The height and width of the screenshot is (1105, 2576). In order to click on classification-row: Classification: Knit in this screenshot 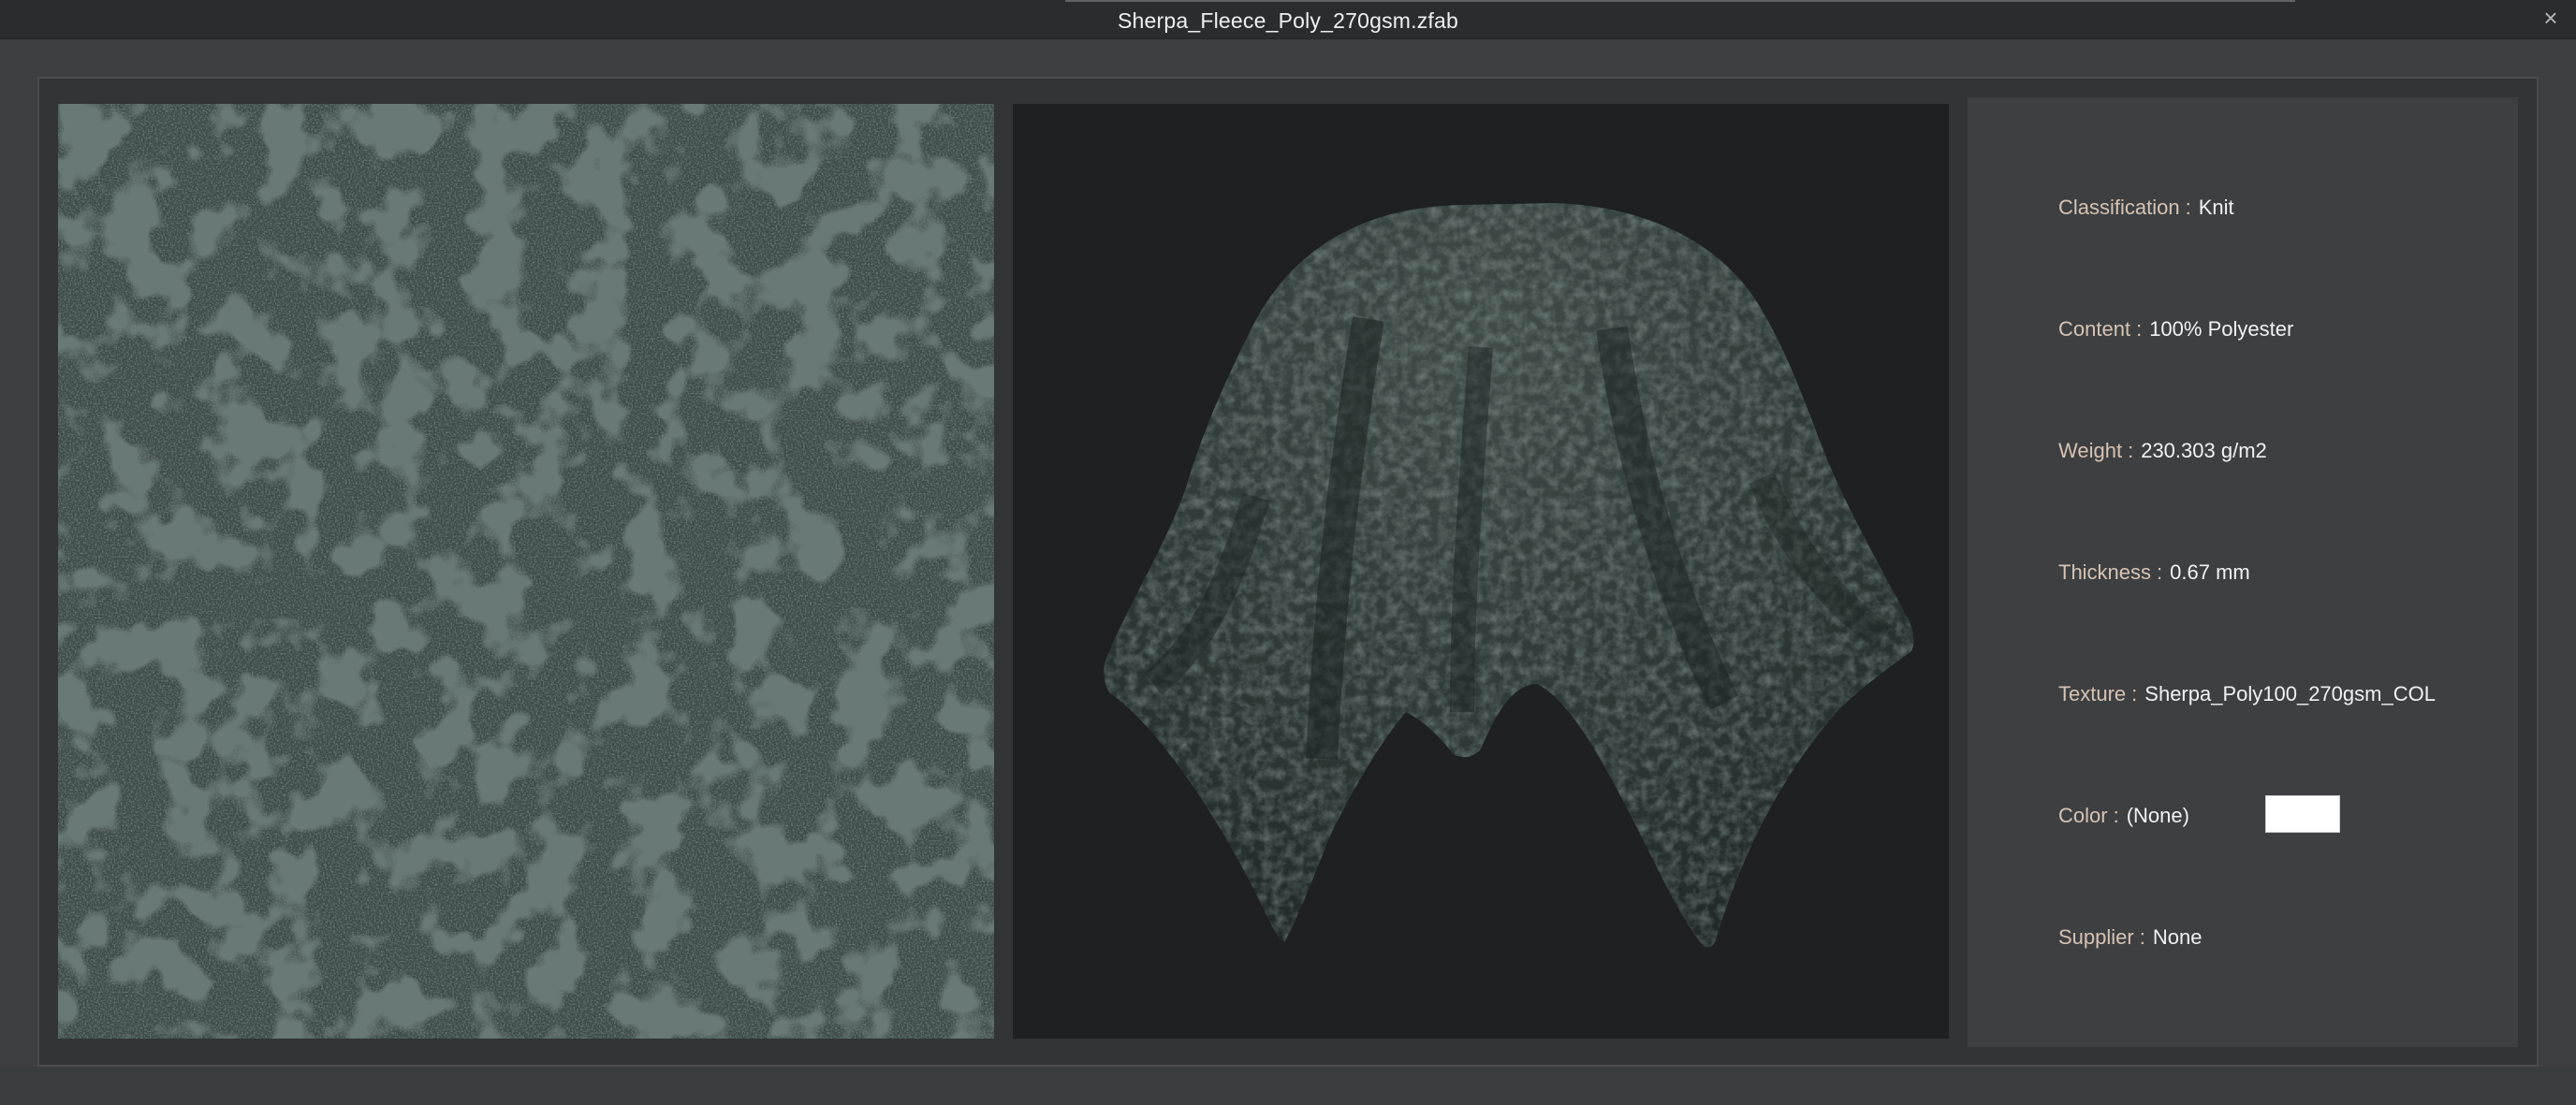, I will do `click(2146, 208)`.